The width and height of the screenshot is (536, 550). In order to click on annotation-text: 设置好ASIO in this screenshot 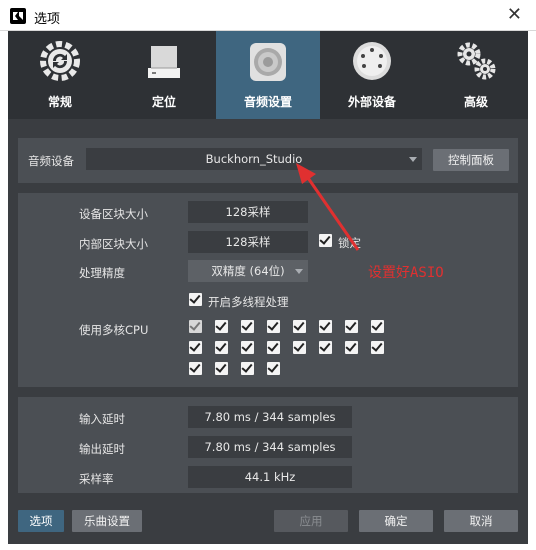, I will do `click(406, 273)`.